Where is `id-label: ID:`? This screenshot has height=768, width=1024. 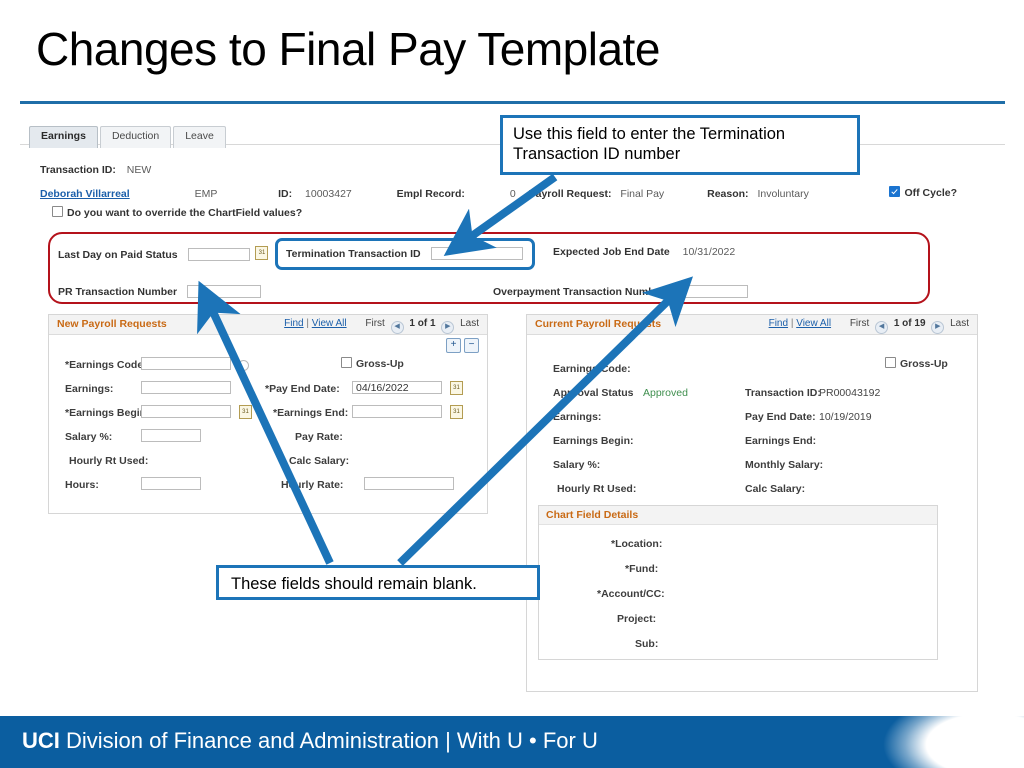 id-label: ID: is located at coordinates (285, 194).